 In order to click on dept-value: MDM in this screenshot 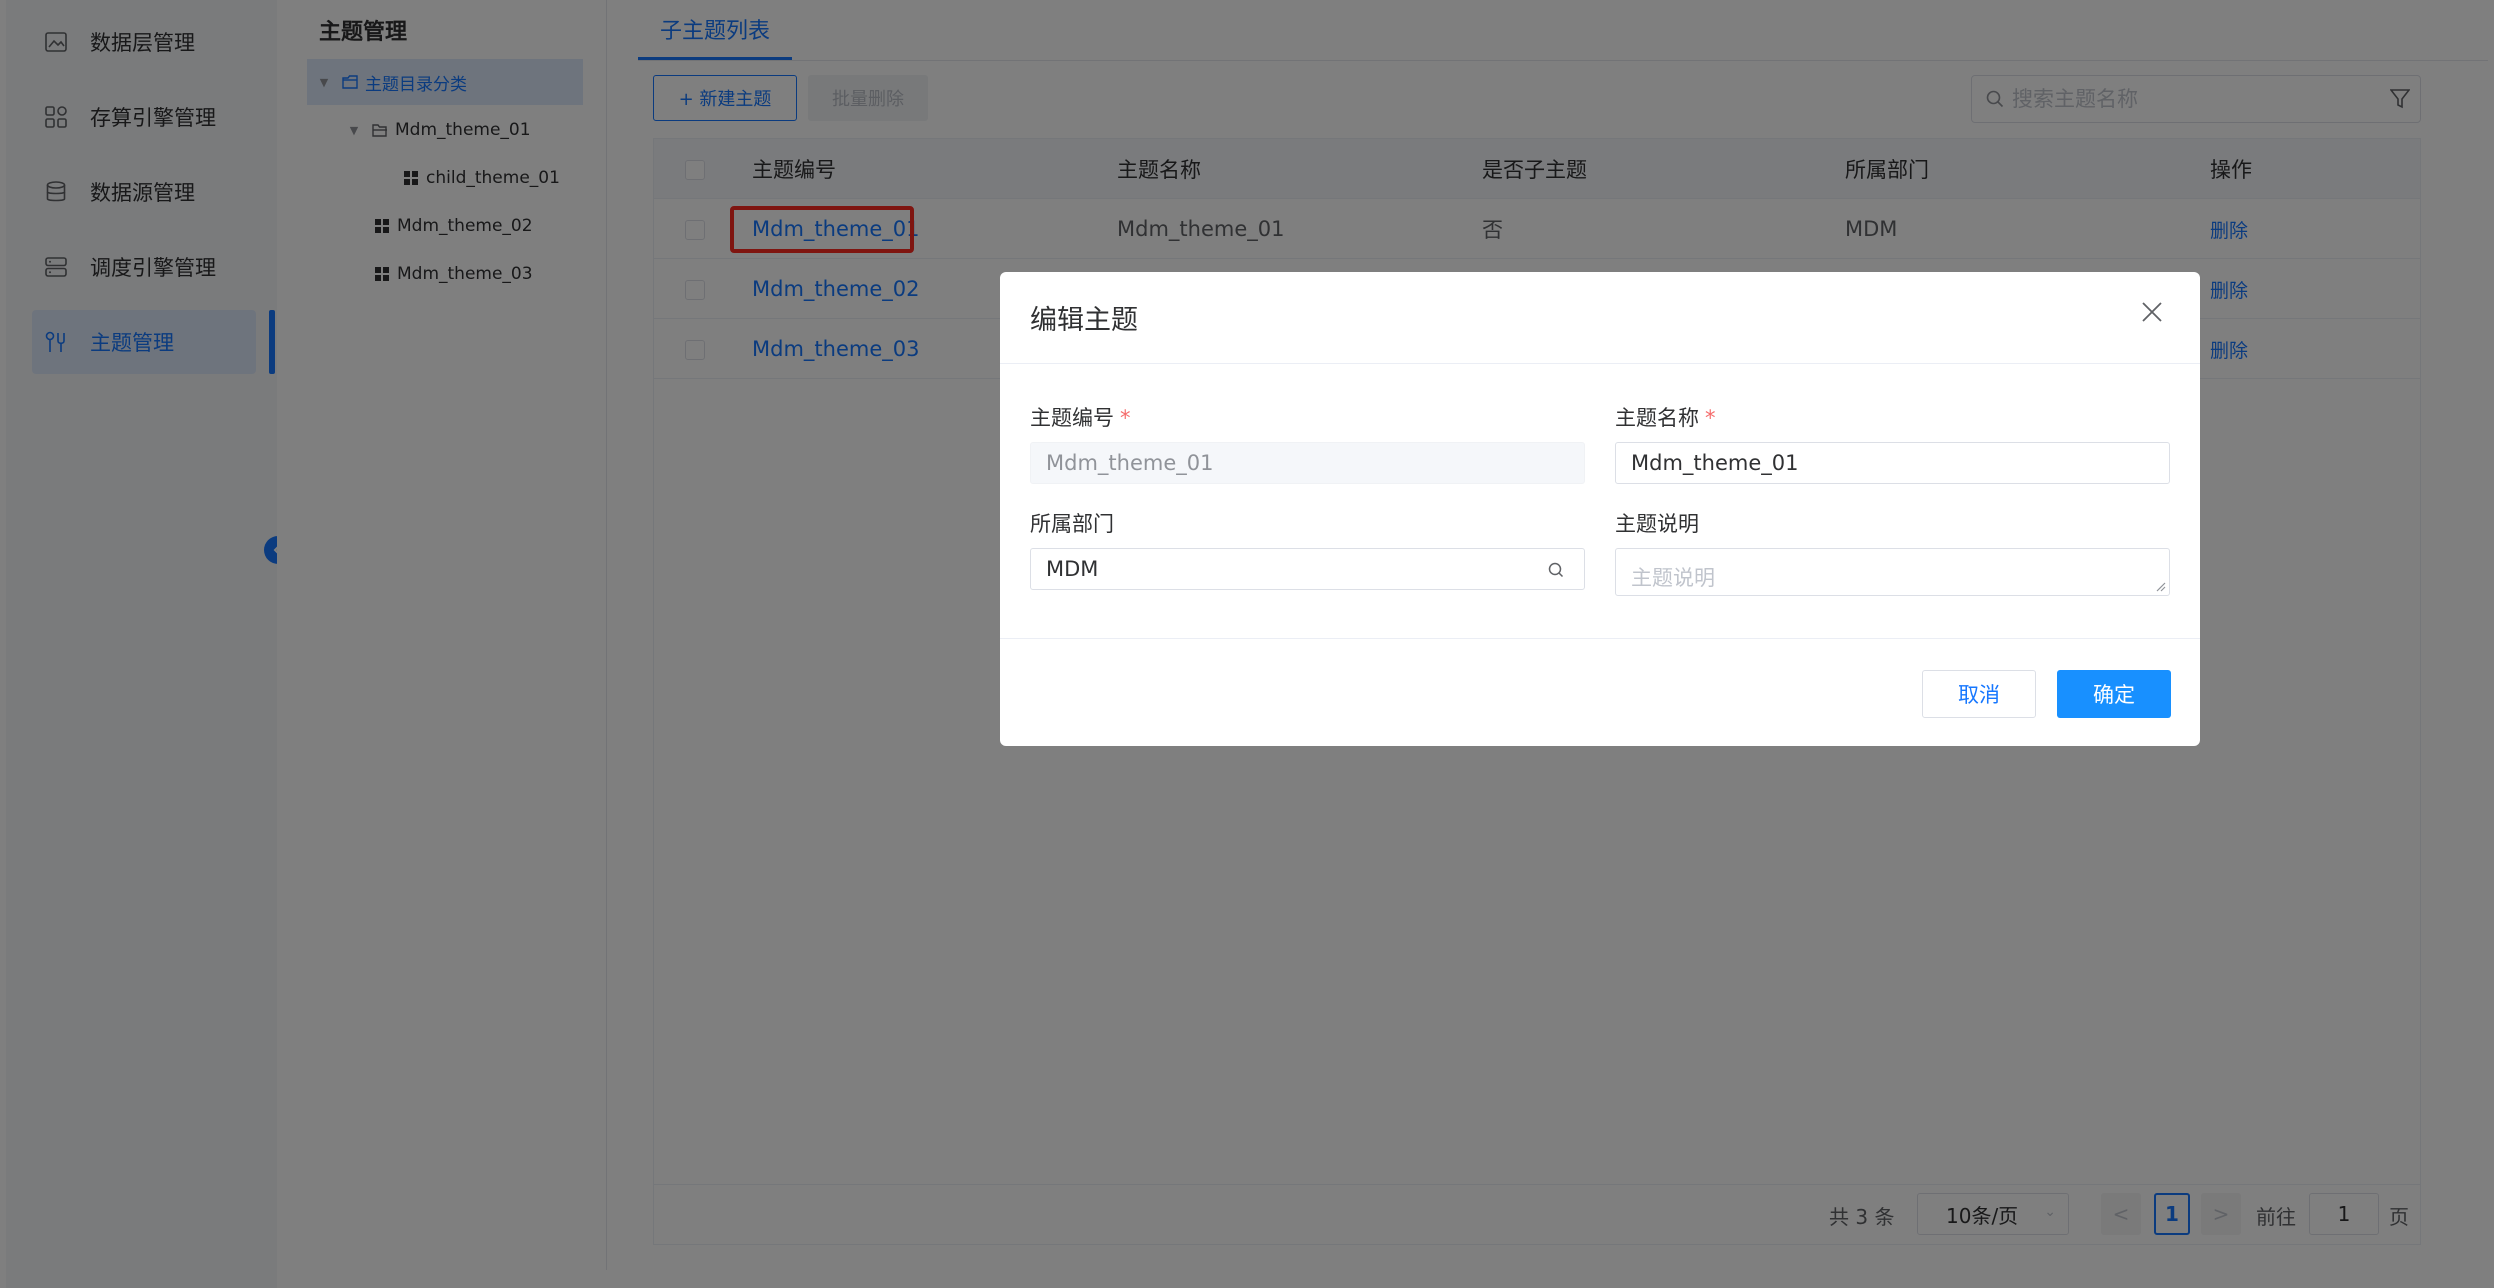, I will do `click(1072, 569)`.